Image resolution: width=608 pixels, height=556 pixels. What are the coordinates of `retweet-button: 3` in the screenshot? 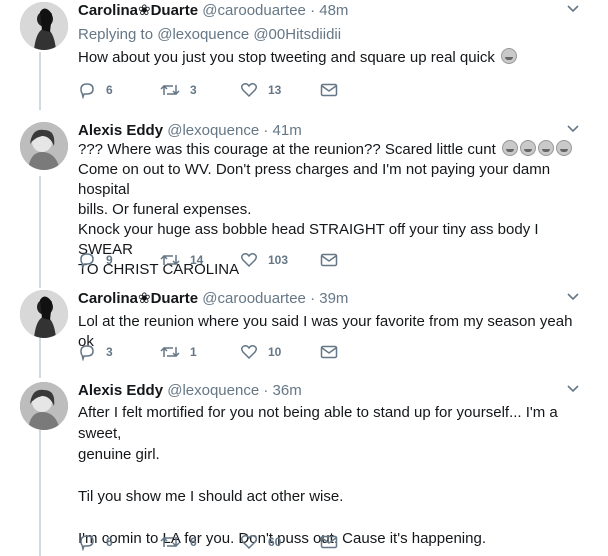 It's located at (178, 90).